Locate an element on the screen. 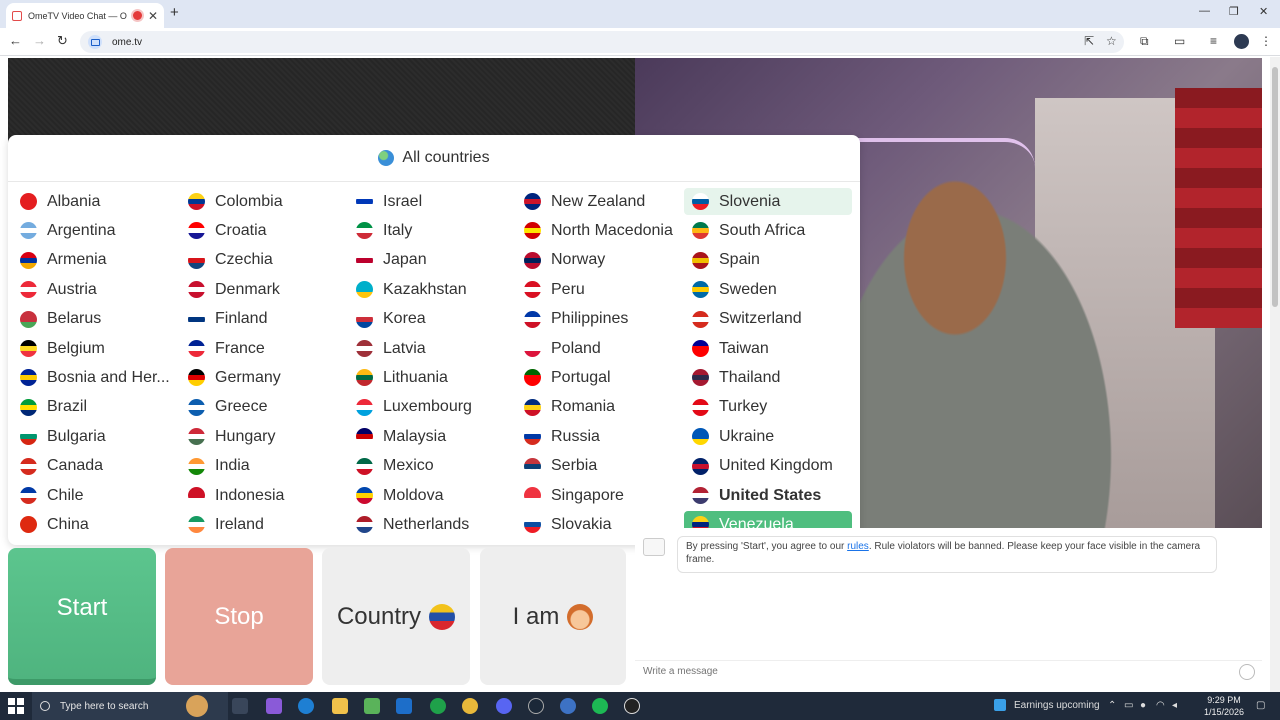 The width and height of the screenshot is (1280, 720). back-arrow-icon: ← is located at coordinates (15, 40).